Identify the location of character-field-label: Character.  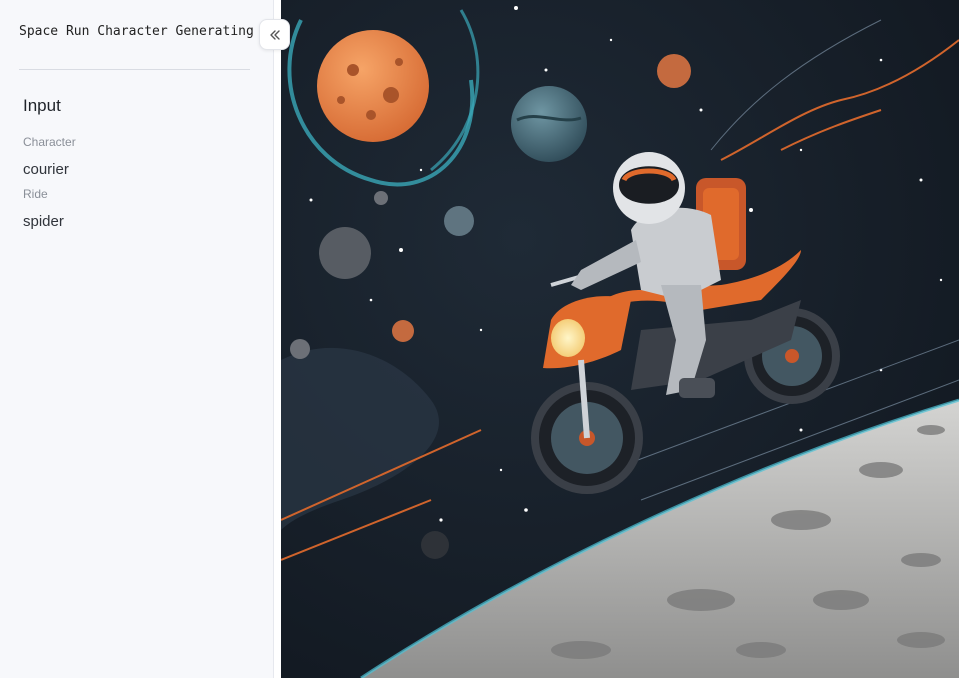
(49, 142).